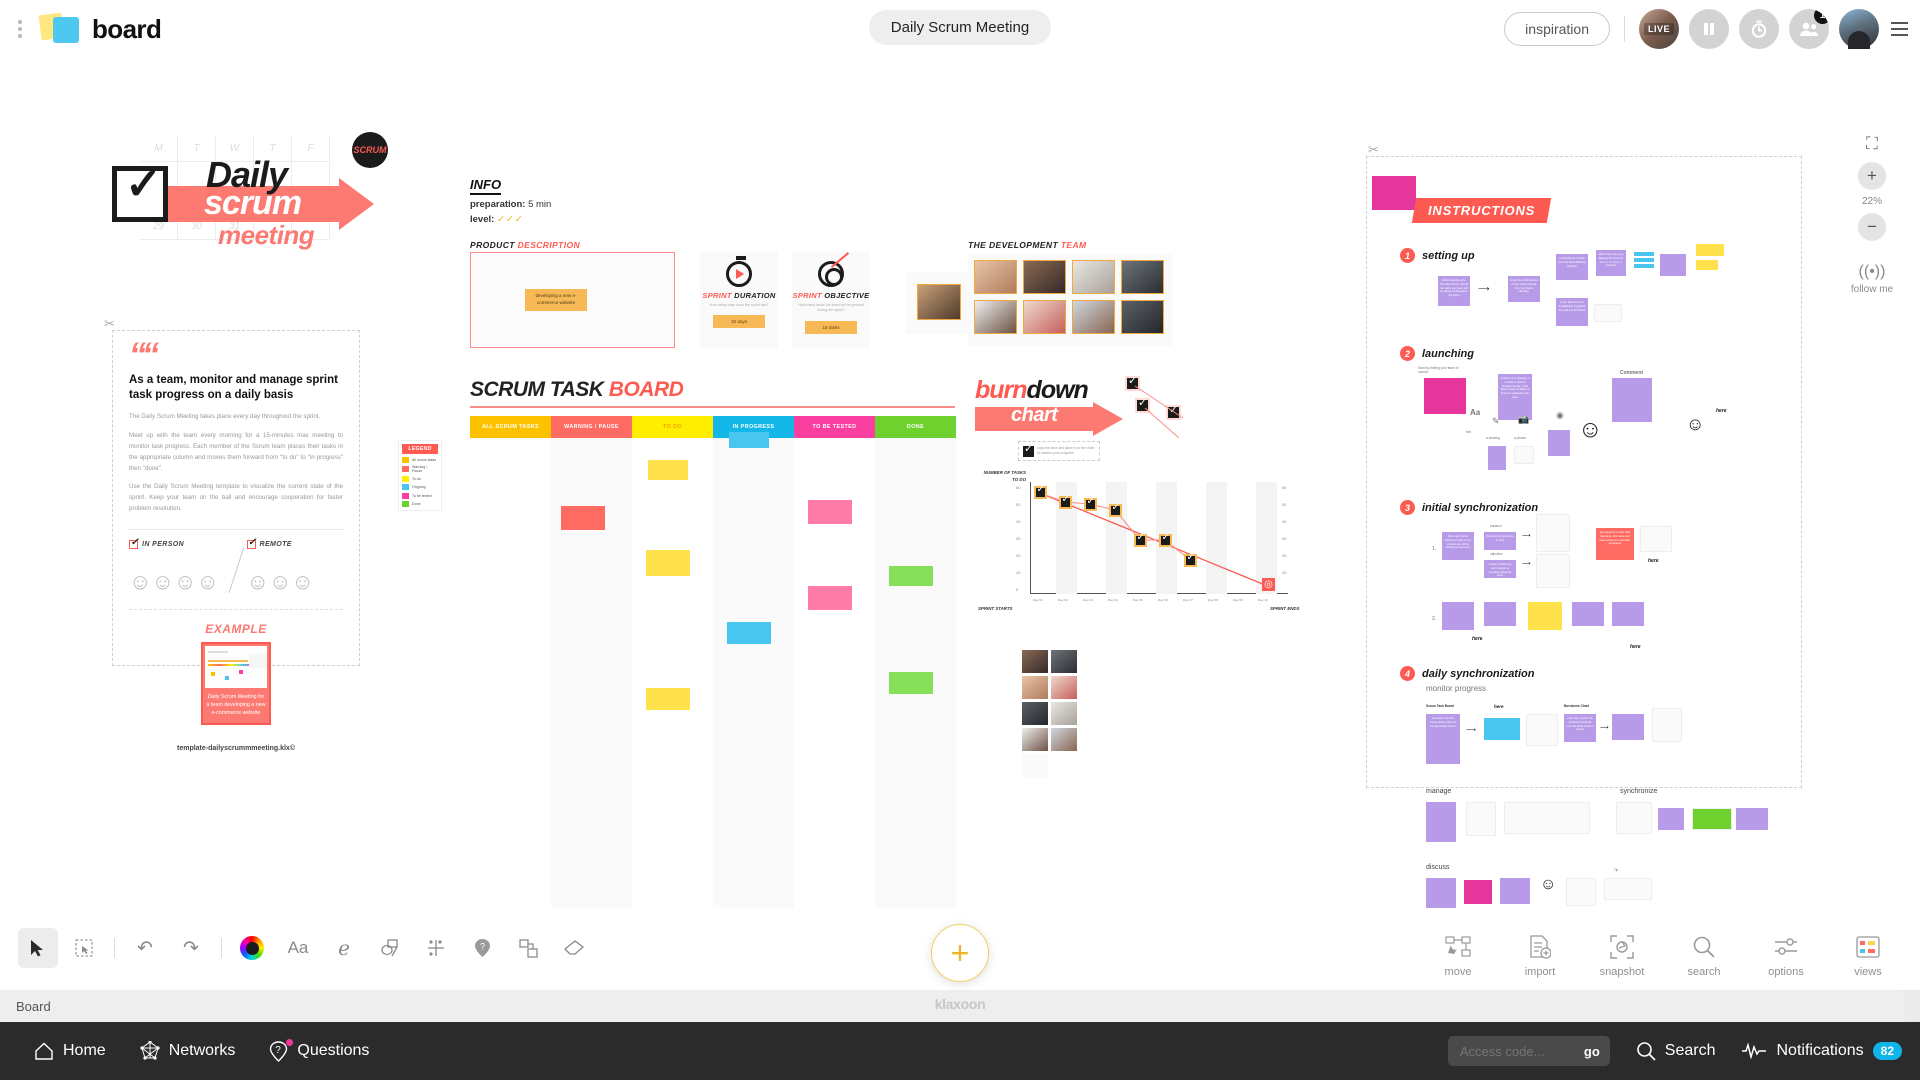 Image resolution: width=1920 pixels, height=1080 pixels. I want to click on access-code-input, so click(1511, 1051).